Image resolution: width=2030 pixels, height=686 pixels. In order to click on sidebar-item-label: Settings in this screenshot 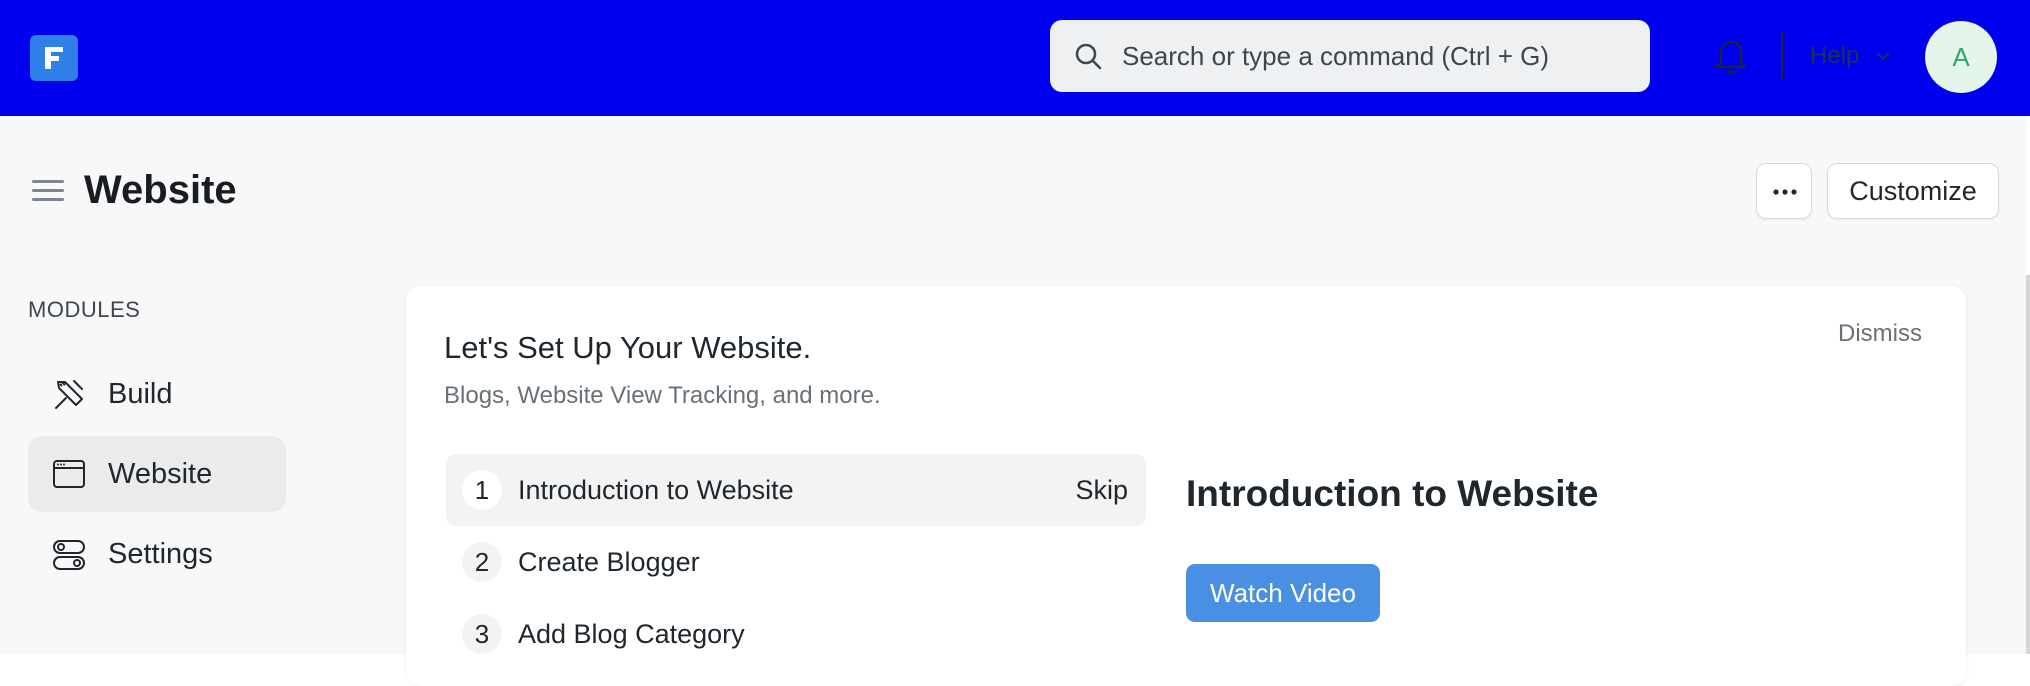, I will do `click(160, 554)`.